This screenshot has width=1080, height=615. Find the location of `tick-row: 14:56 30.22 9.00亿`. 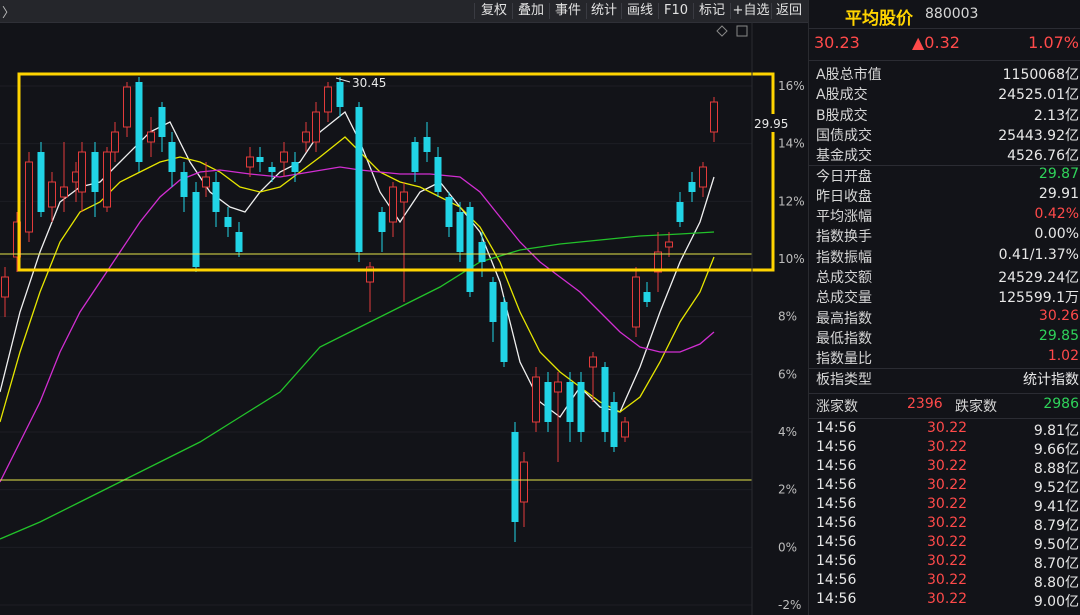

tick-row: 14:56 30.22 9.00亿 is located at coordinates (944, 600).